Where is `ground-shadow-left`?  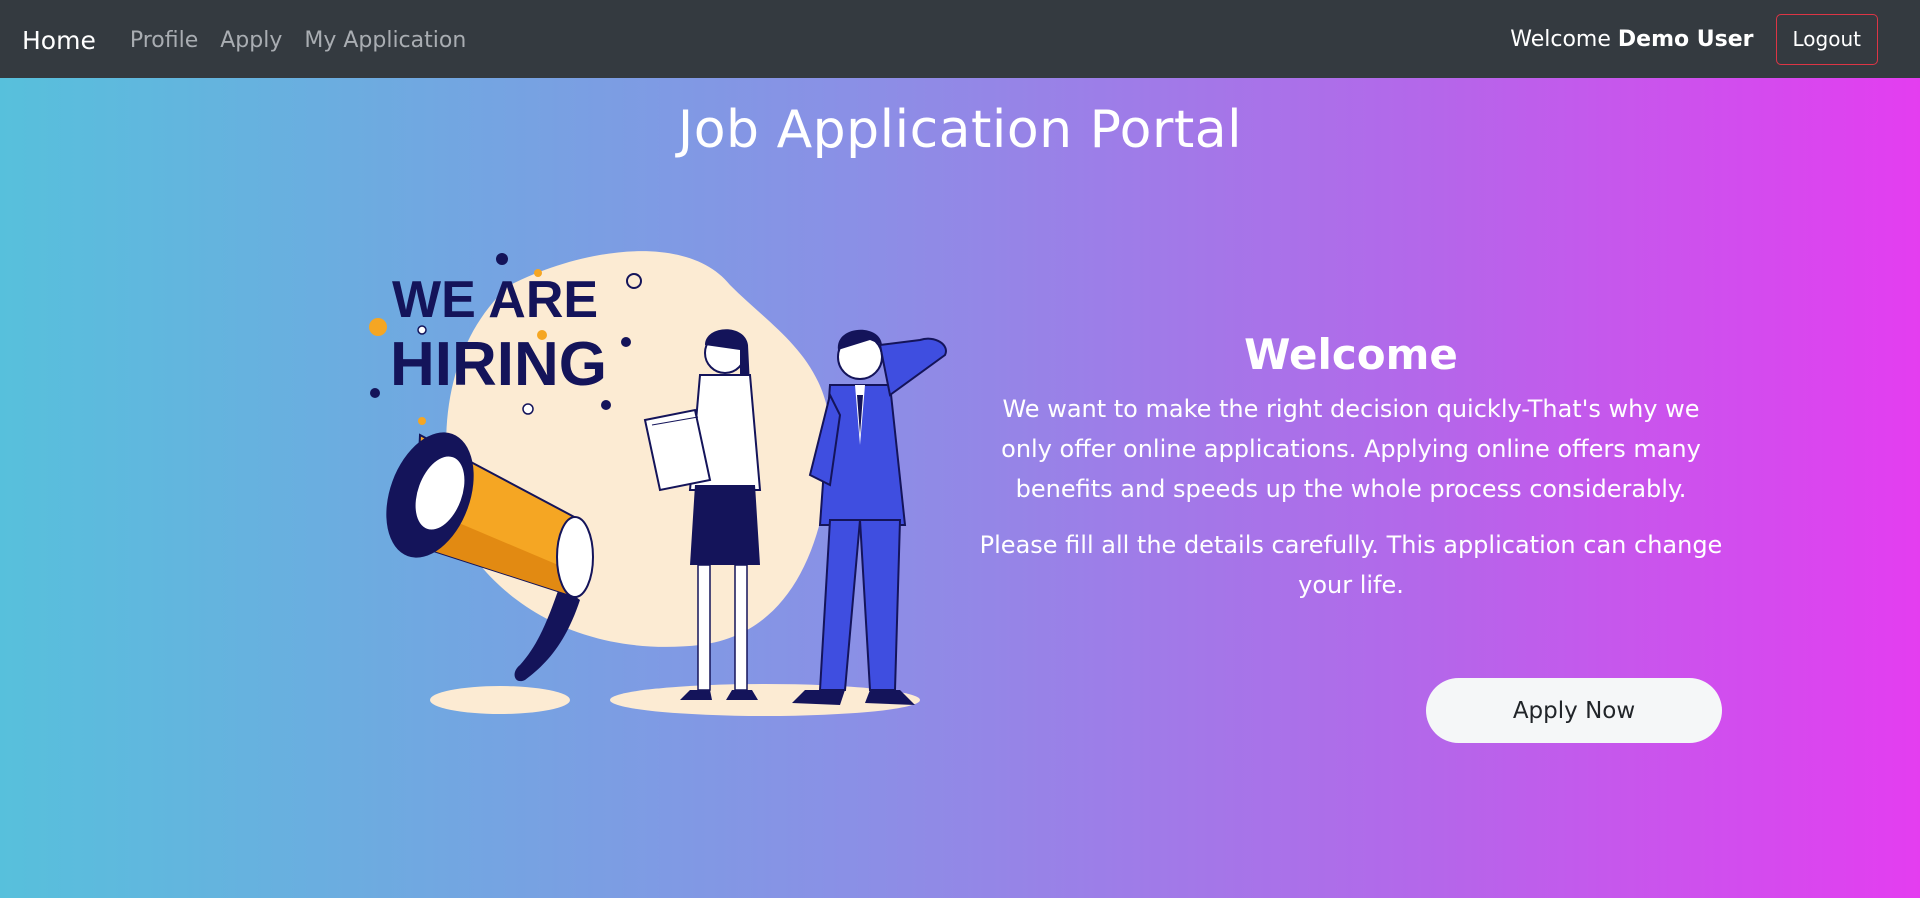 ground-shadow-left is located at coordinates (500, 700).